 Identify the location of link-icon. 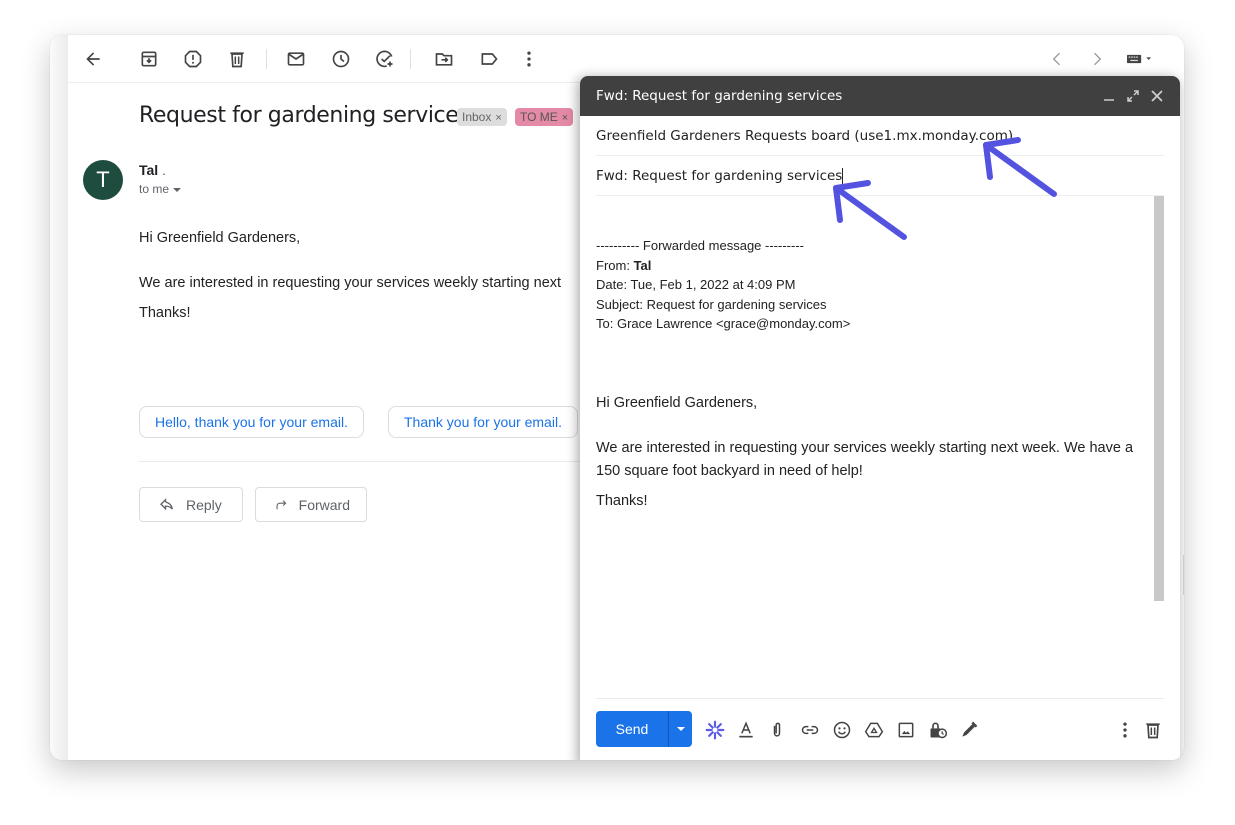
(810, 730).